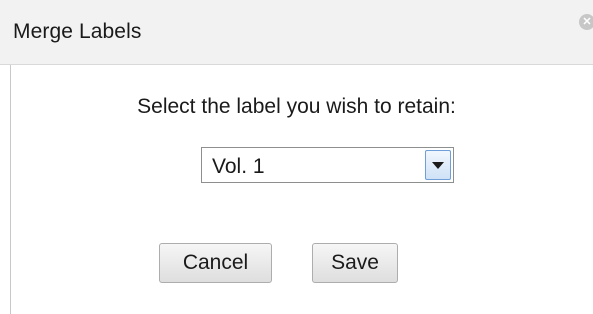 This screenshot has width=593, height=314. Describe the element at coordinates (586, 22) in the screenshot. I see `close-icon: ✕` at that location.